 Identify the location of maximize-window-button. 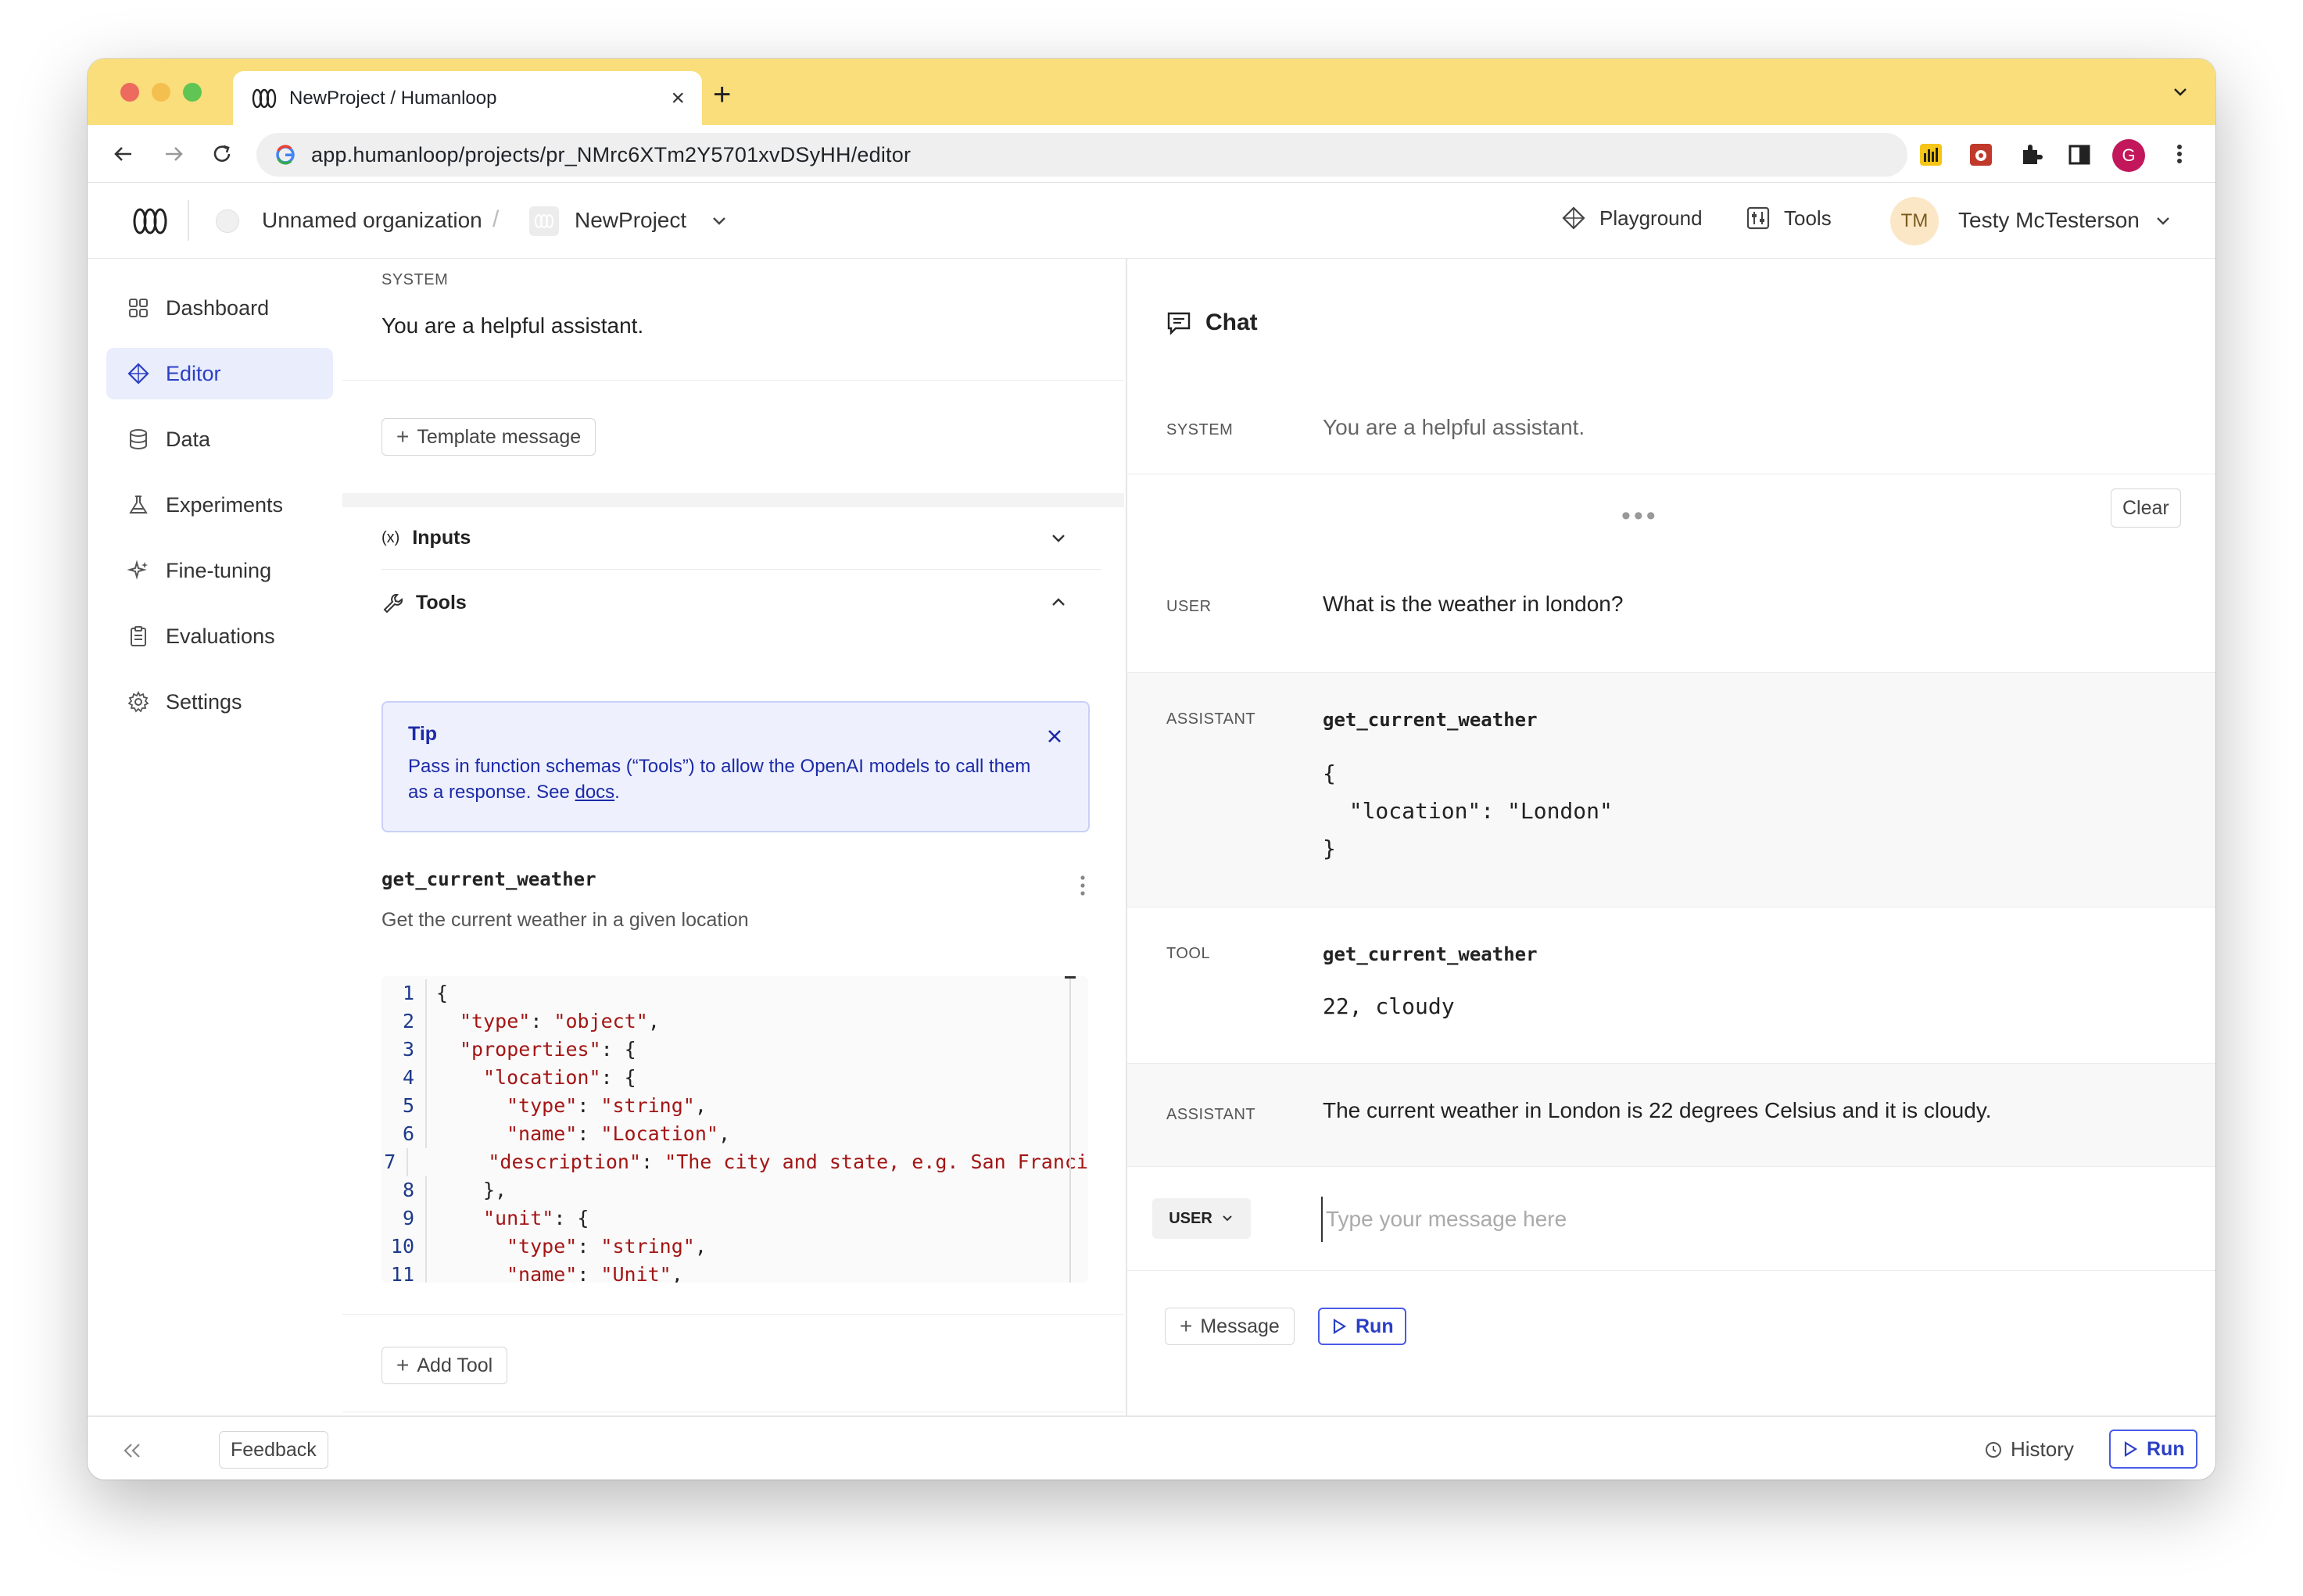
(192, 92).